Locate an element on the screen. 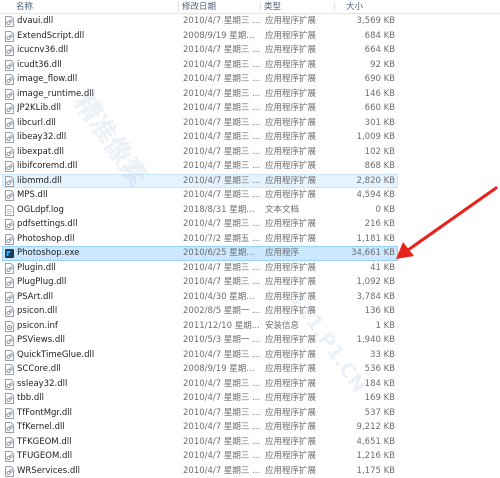 The height and width of the screenshot is (478, 500). column-header-date: 修改日期 is located at coordinates (199, 7).